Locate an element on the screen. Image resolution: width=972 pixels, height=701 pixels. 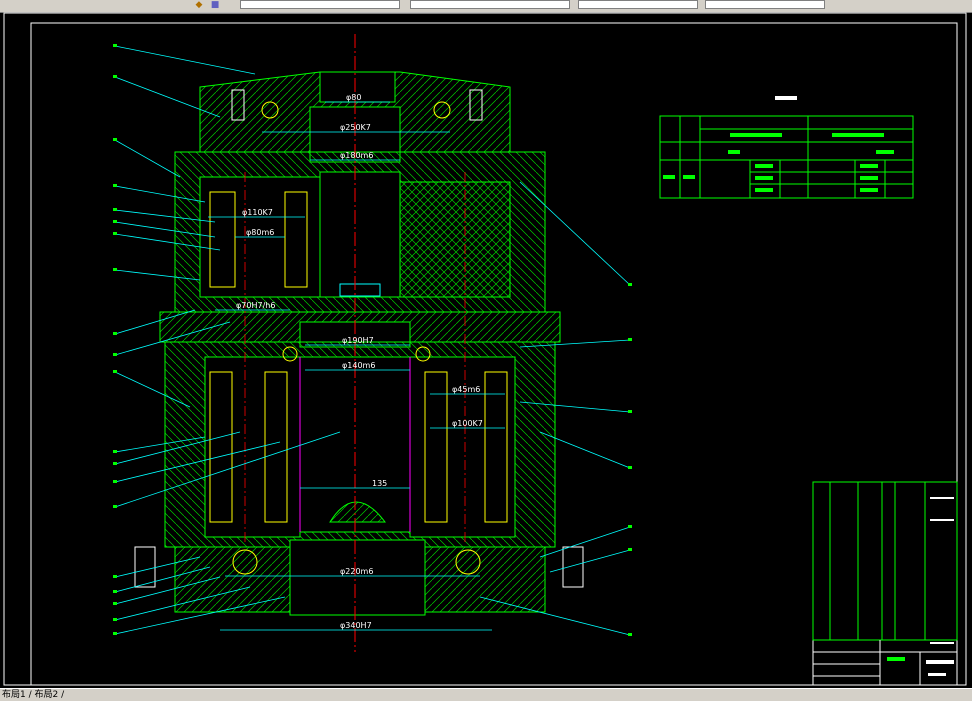
linetype-dropdown is located at coordinates (638, 4).